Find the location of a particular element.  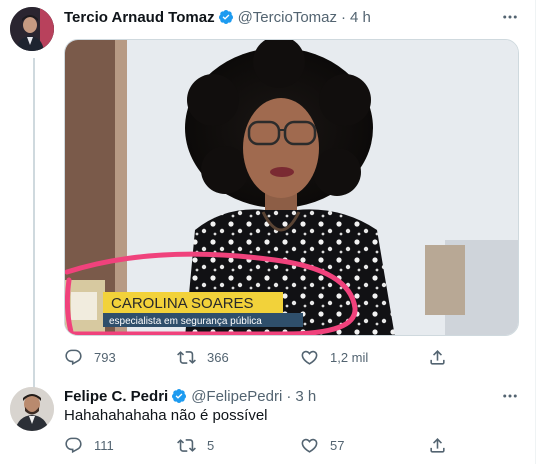

lower-third-title: especialista em segurança pública is located at coordinates (185, 321).